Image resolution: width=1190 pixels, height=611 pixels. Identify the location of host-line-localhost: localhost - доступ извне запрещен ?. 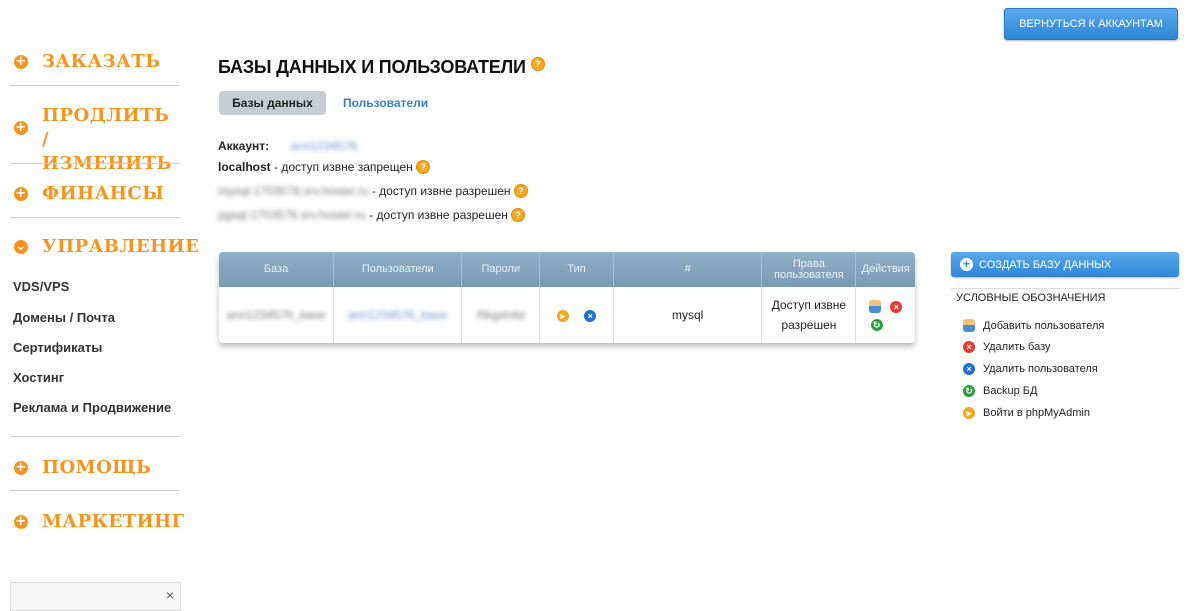
(324, 167).